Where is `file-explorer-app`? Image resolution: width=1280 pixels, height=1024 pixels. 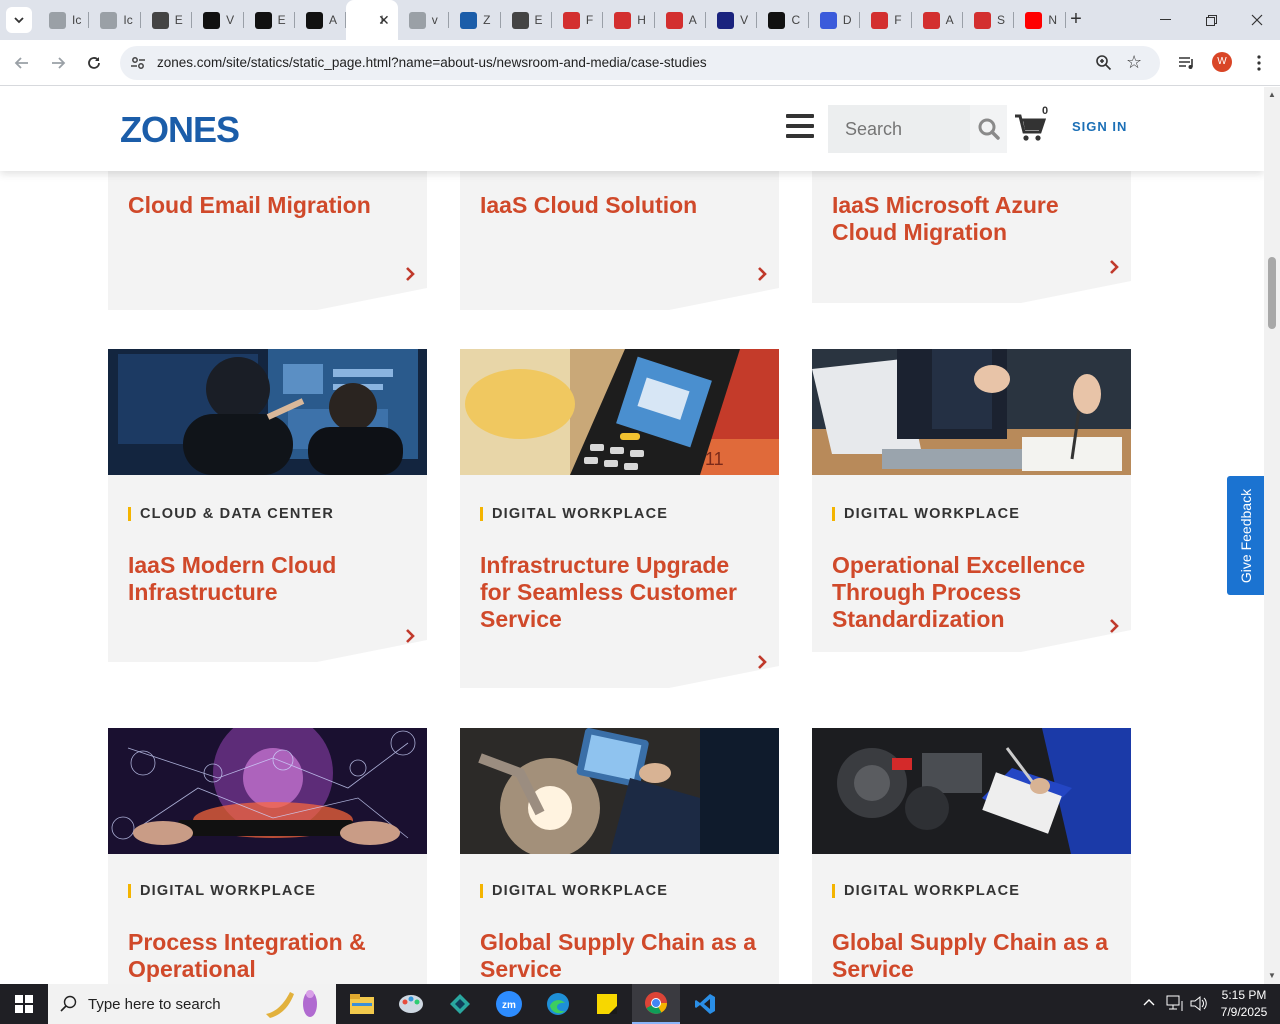
file-explorer-app is located at coordinates (362, 1004).